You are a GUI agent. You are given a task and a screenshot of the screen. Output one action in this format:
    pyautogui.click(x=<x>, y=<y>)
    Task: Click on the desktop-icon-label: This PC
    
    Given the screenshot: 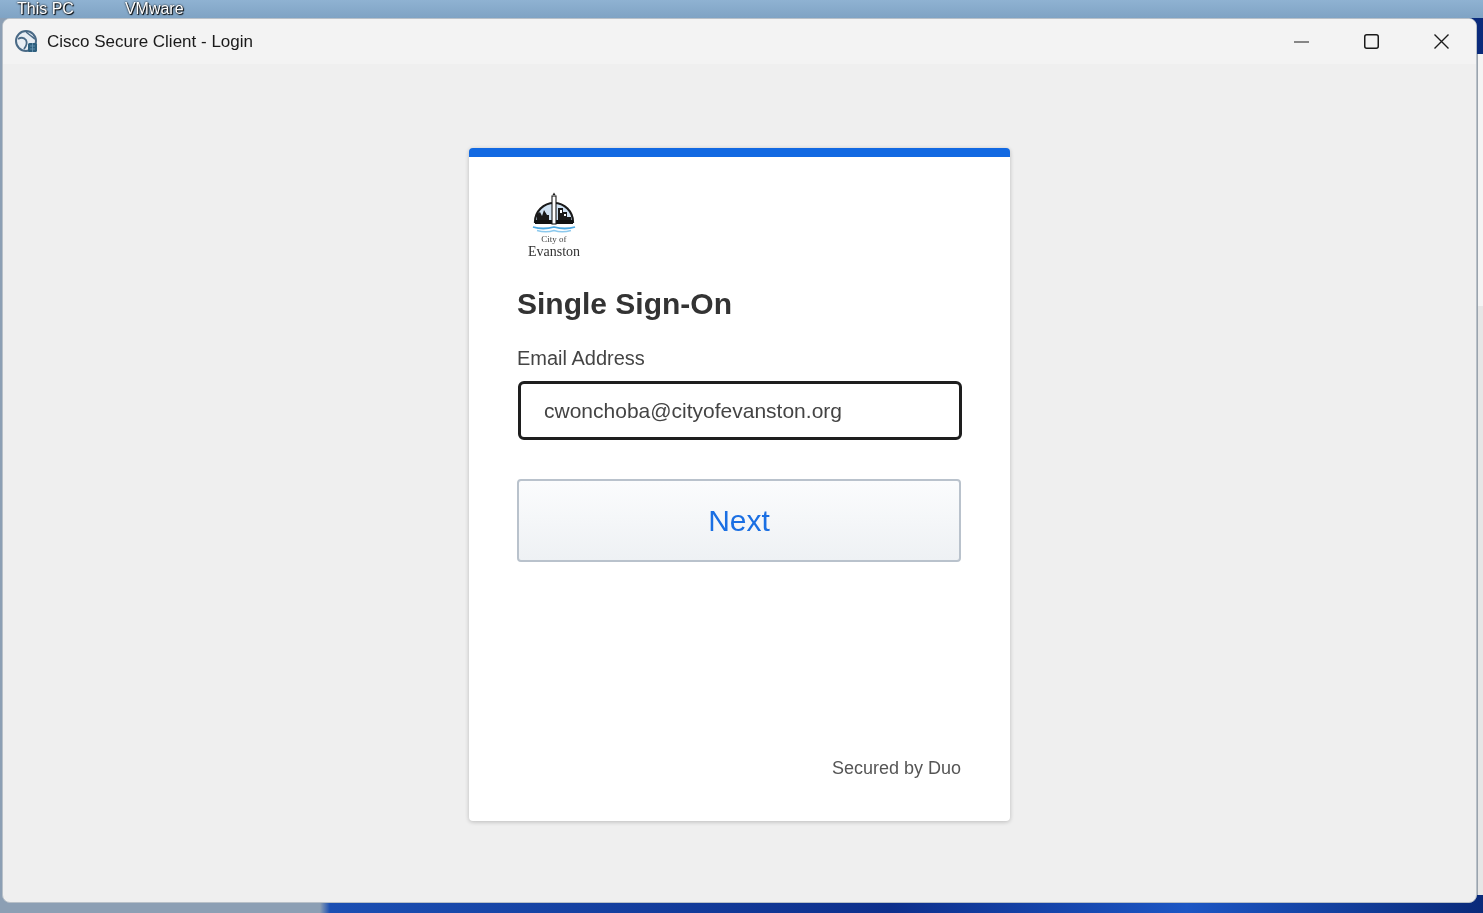 What is the action you would take?
    pyautogui.click(x=45, y=8)
    